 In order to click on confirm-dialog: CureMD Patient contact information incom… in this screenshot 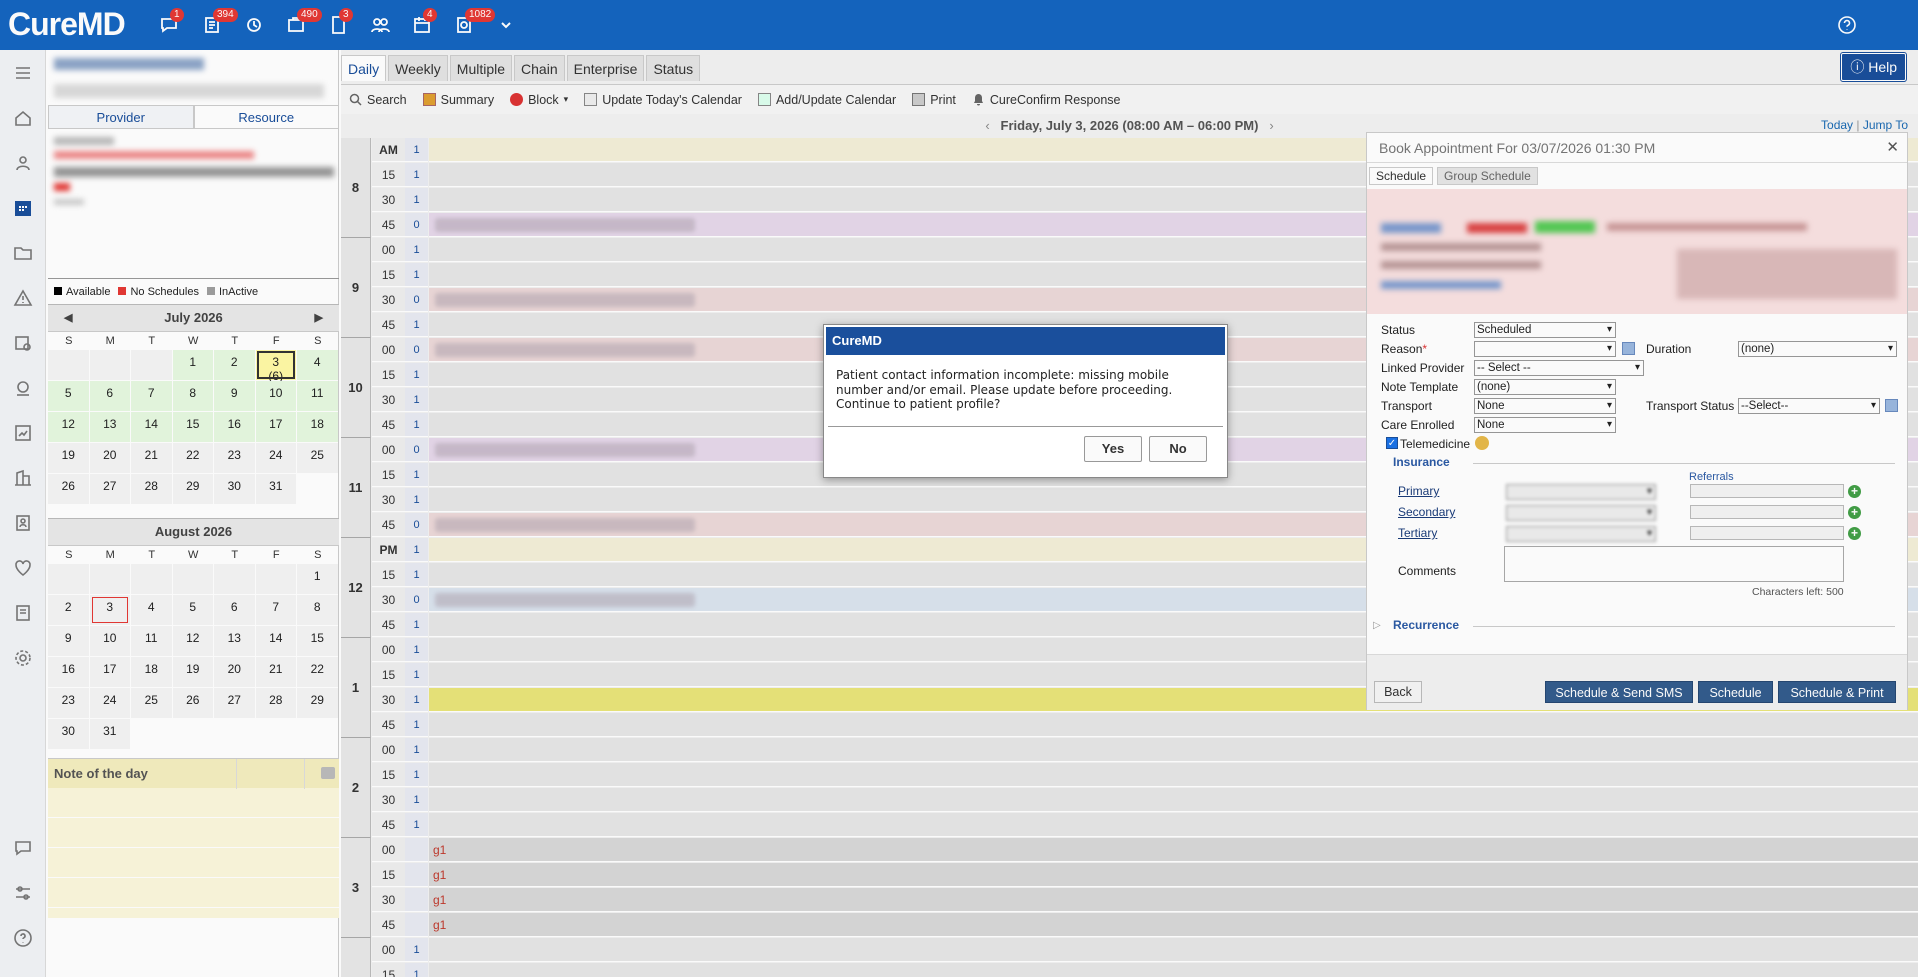, I will do `click(1025, 401)`.